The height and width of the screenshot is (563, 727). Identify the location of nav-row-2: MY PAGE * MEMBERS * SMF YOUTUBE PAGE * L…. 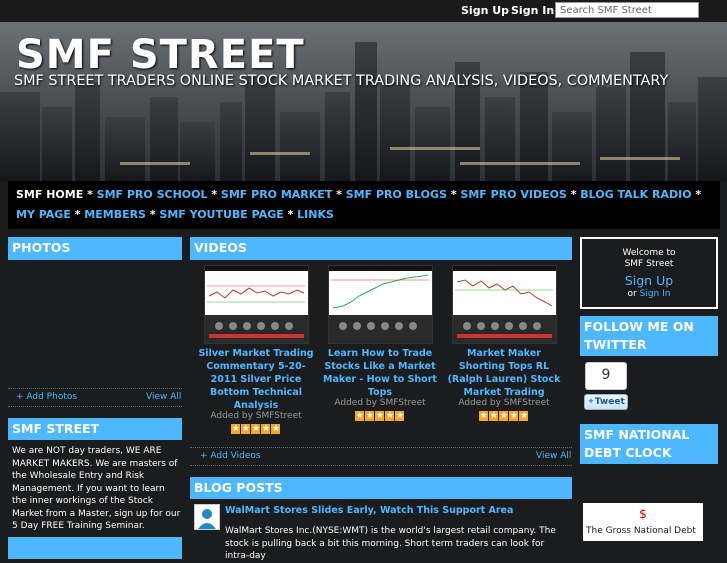
(175, 214).